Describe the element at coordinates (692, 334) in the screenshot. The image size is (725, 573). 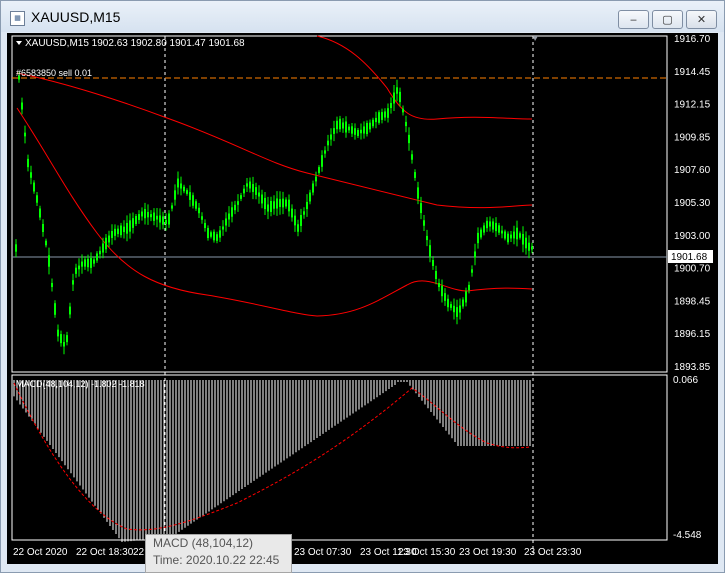
I see `price-tick-label: 1896.15` at that location.